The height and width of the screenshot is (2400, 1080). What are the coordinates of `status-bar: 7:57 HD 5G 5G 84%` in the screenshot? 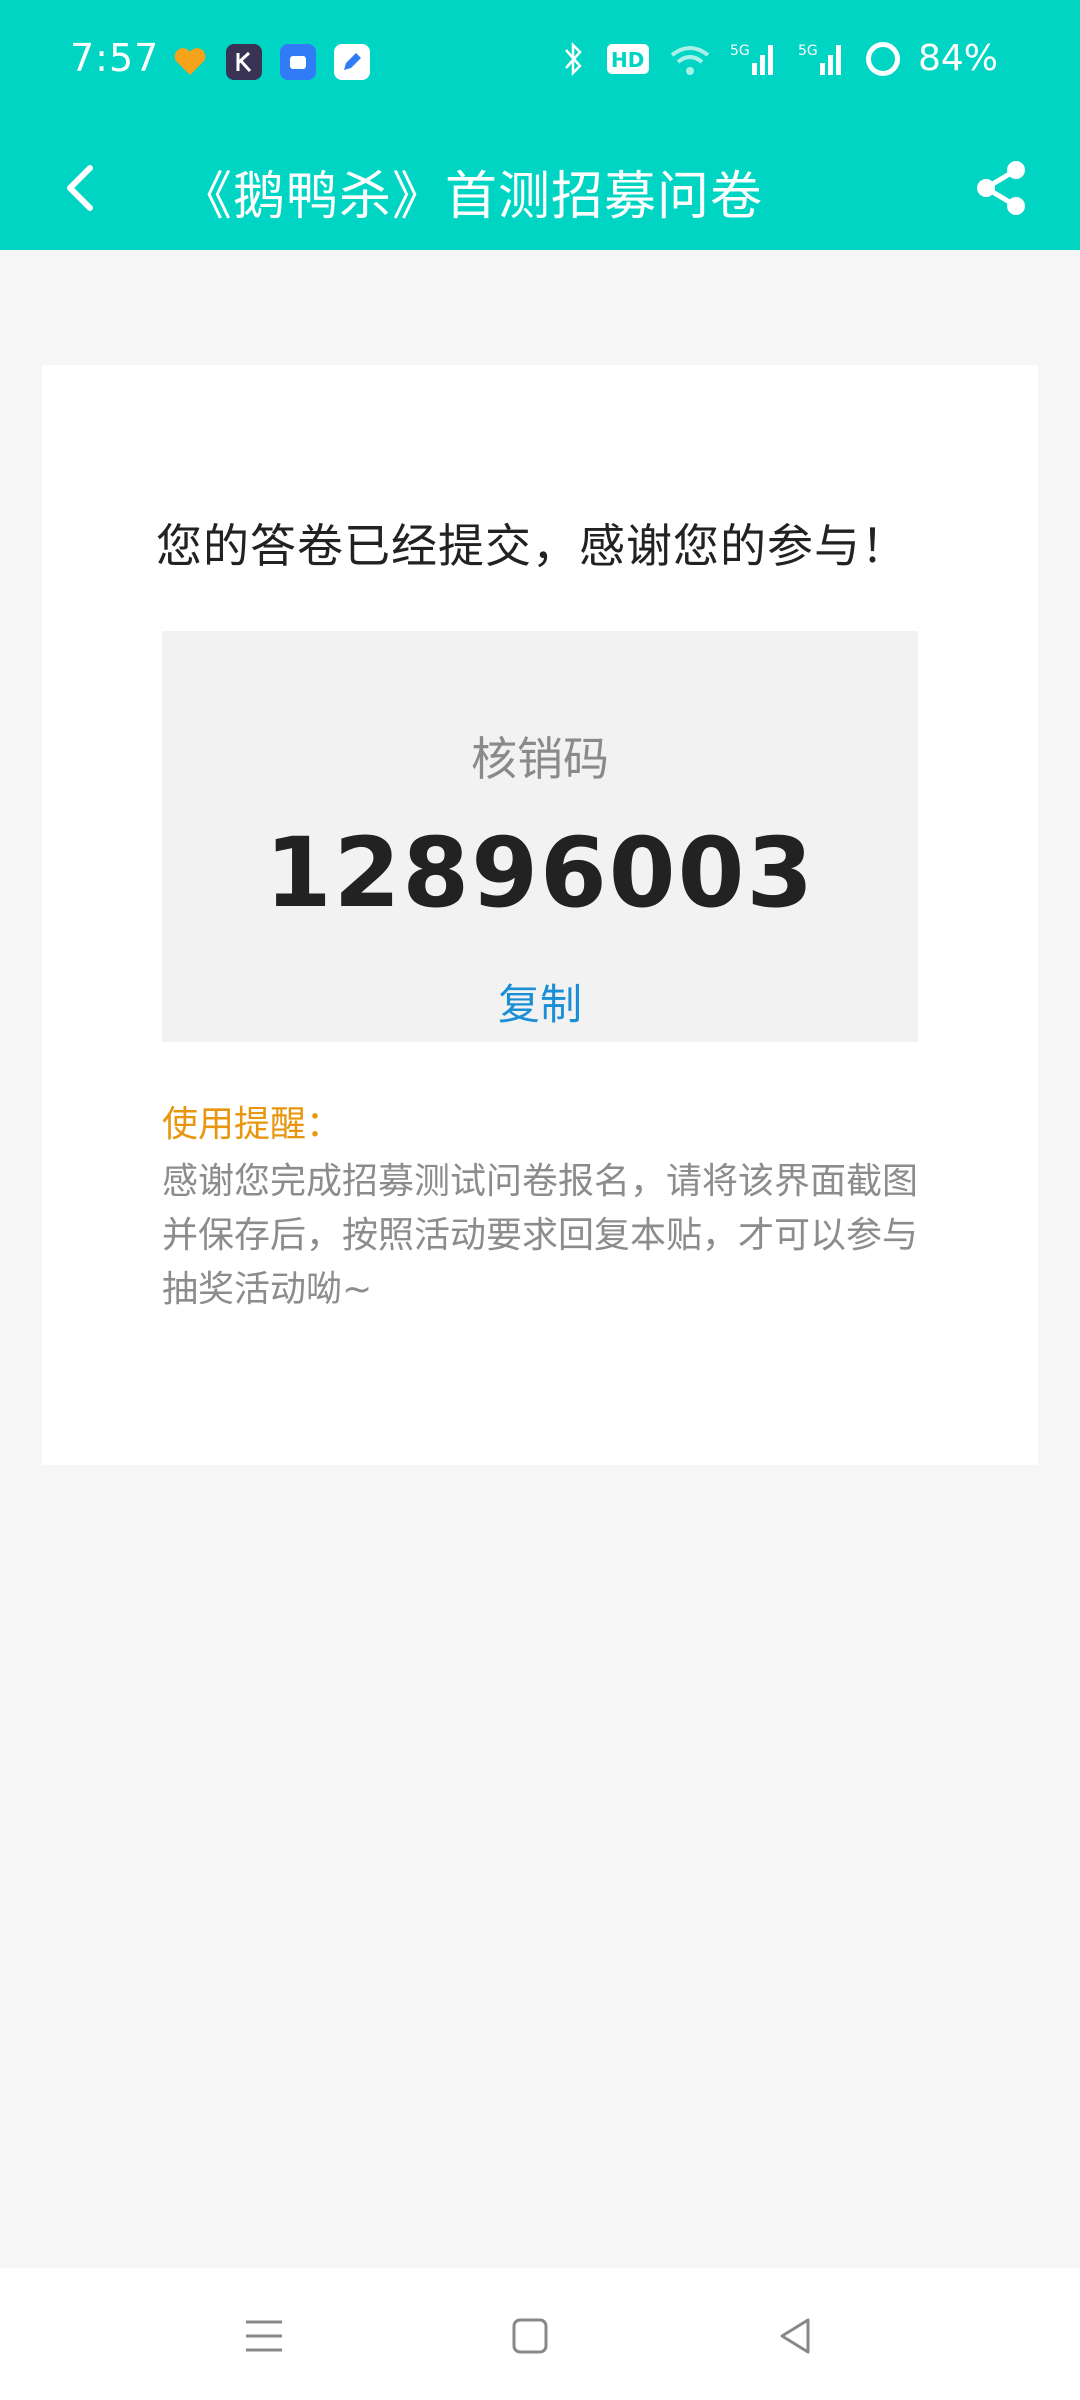 It's located at (540, 62).